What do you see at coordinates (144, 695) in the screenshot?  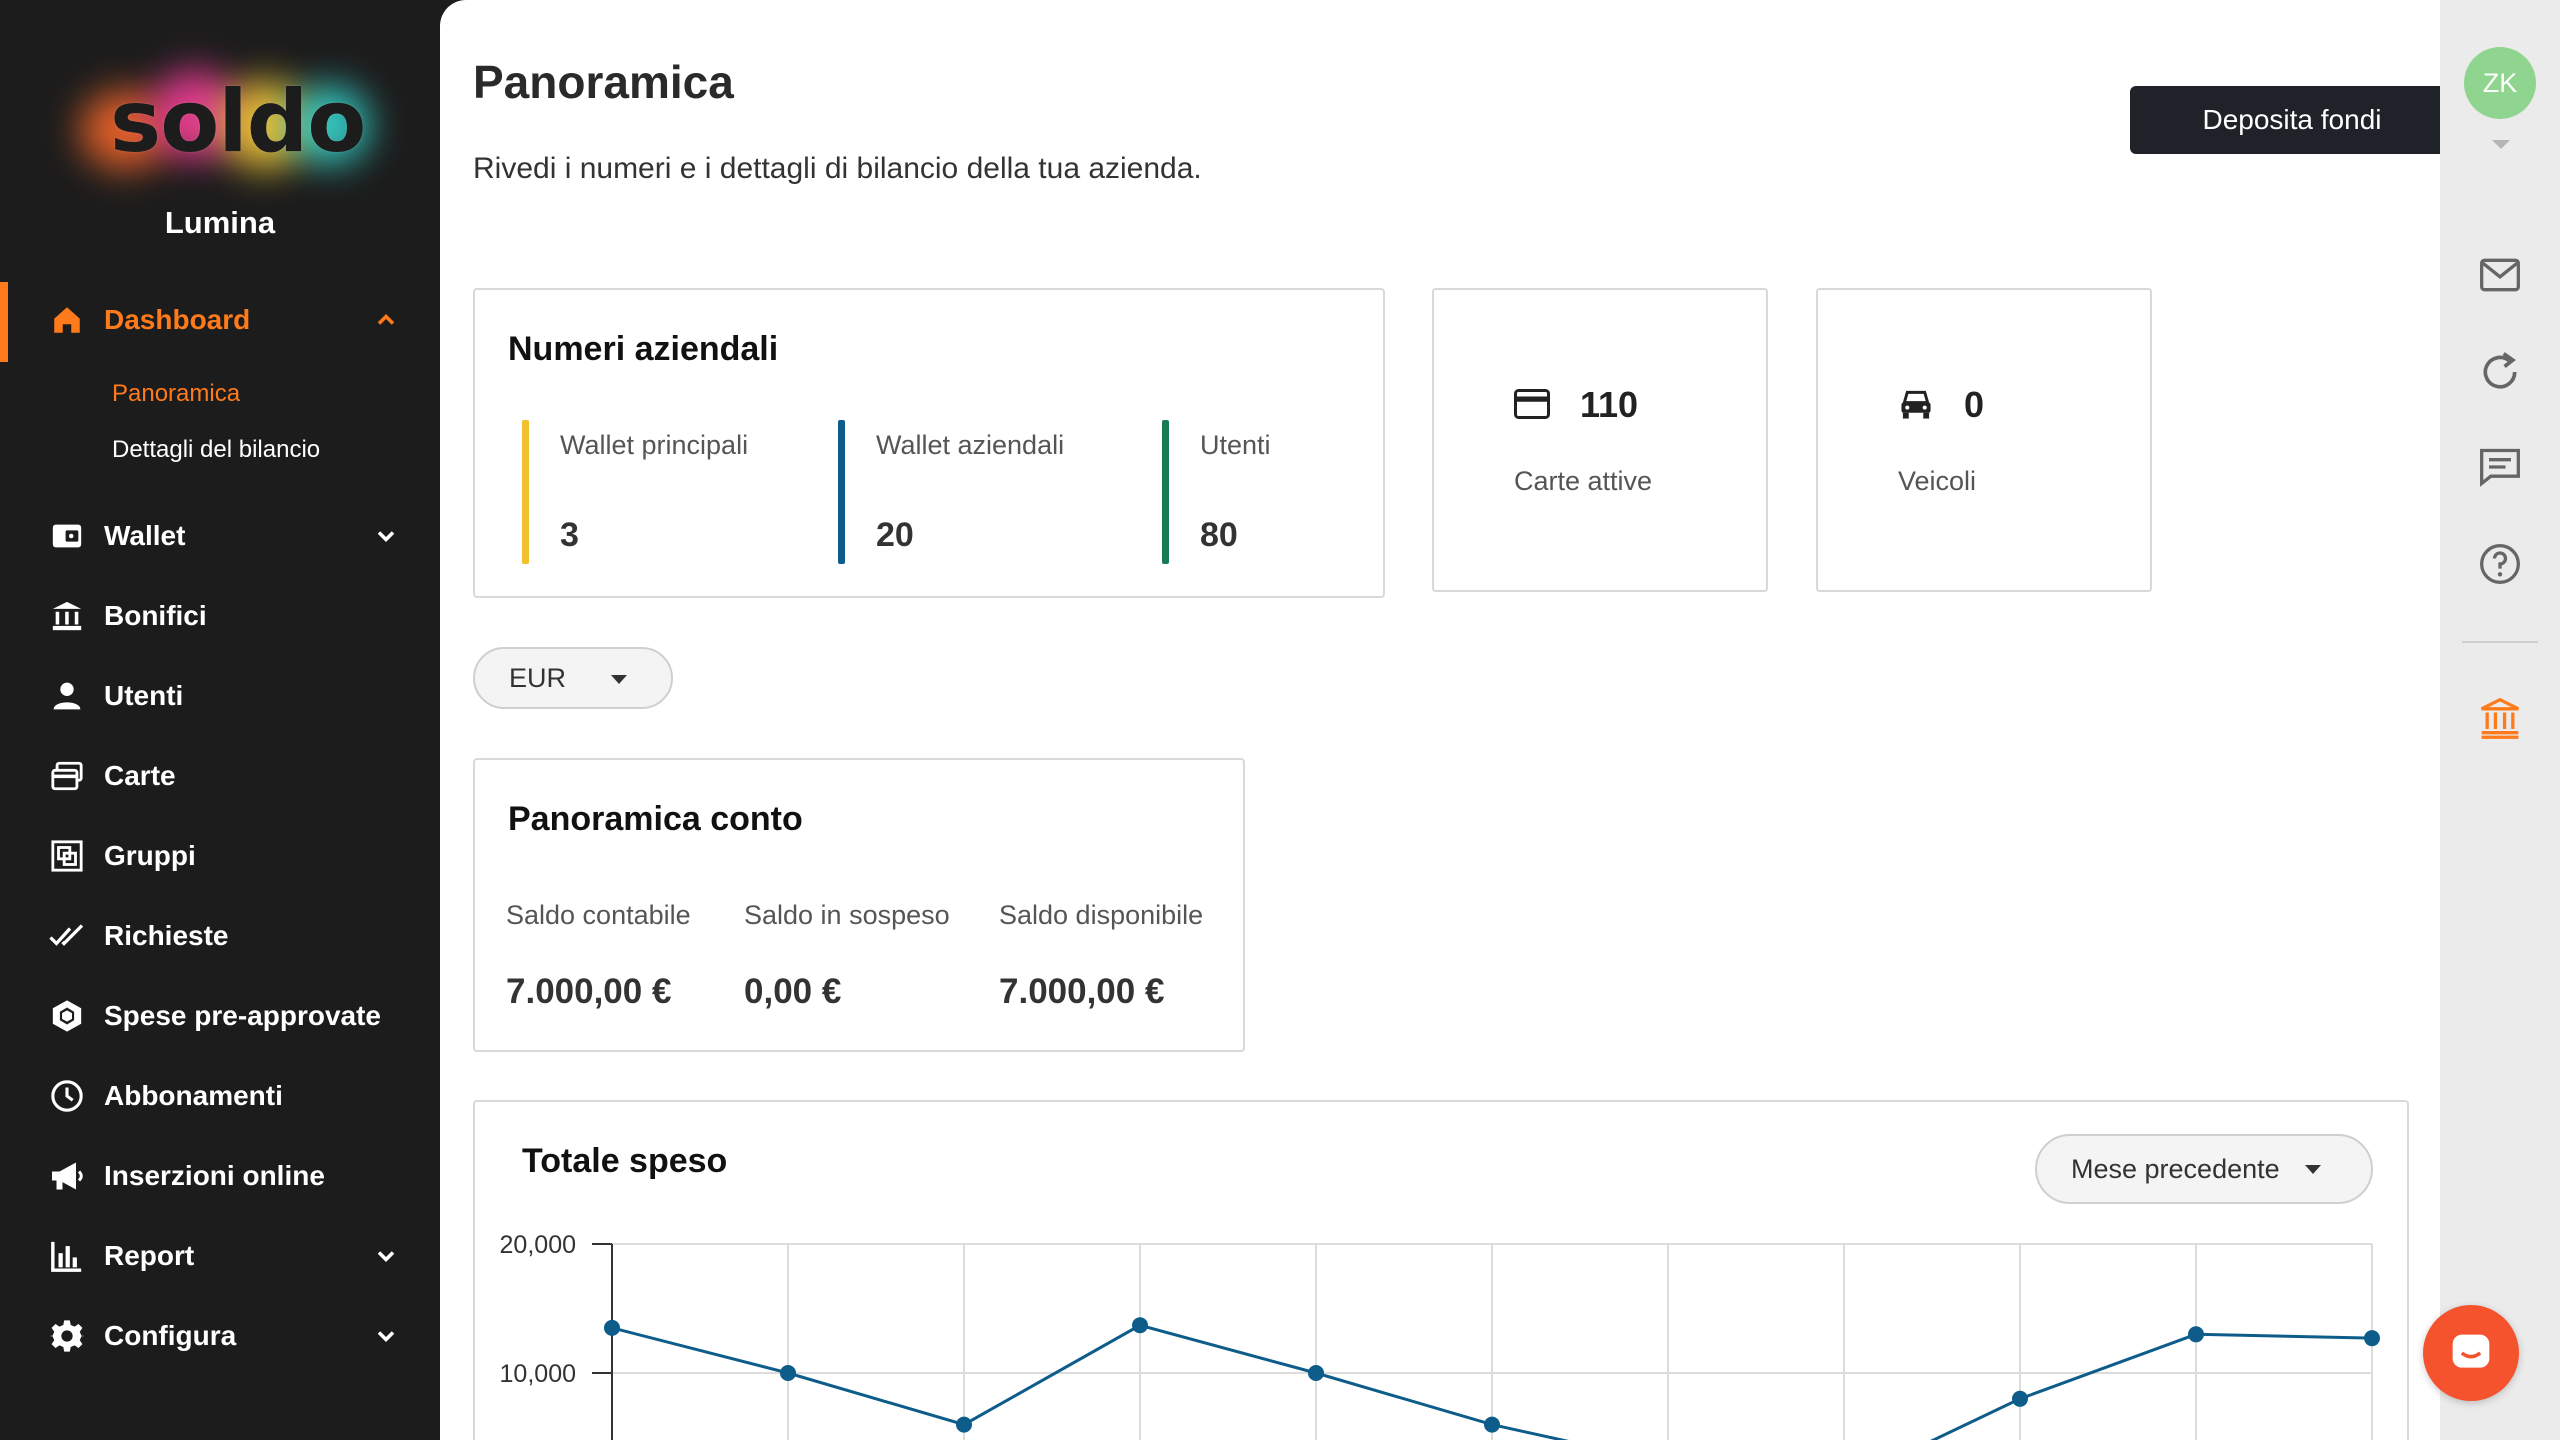 I see `sidebar-item-label: Utenti` at bounding box center [144, 695].